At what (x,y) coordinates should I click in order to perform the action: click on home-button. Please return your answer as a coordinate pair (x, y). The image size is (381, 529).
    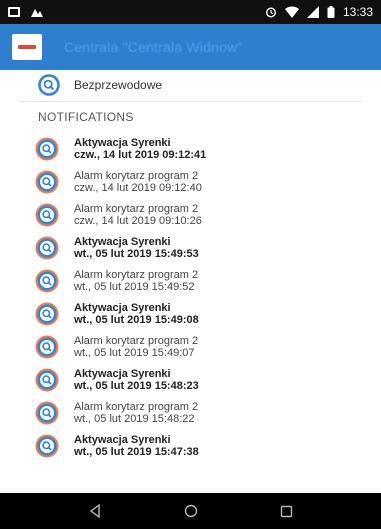
    Looking at the image, I should click on (191, 511).